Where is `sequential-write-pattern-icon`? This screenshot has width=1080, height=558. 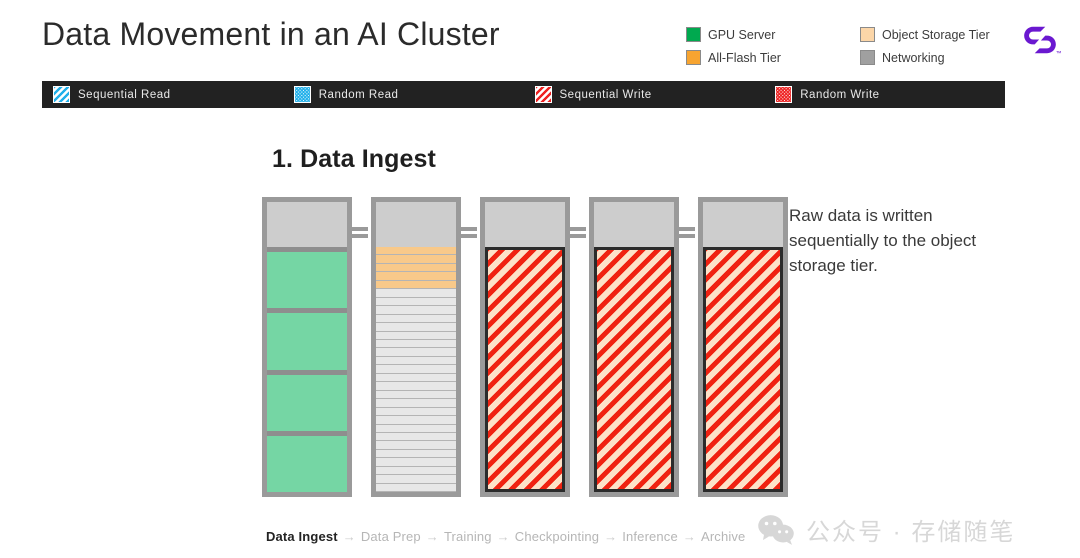
sequential-write-pattern-icon is located at coordinates (543, 94).